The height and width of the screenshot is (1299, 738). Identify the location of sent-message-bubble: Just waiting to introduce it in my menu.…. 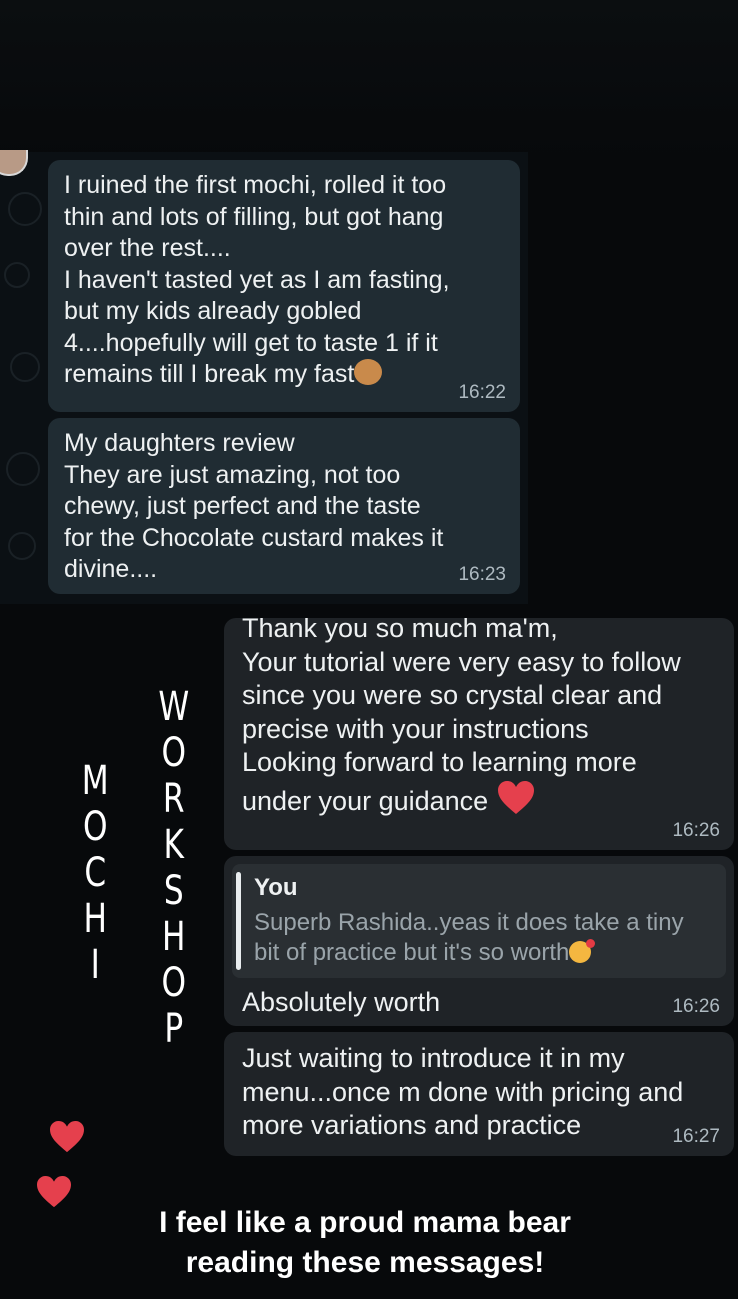
(479, 1094).